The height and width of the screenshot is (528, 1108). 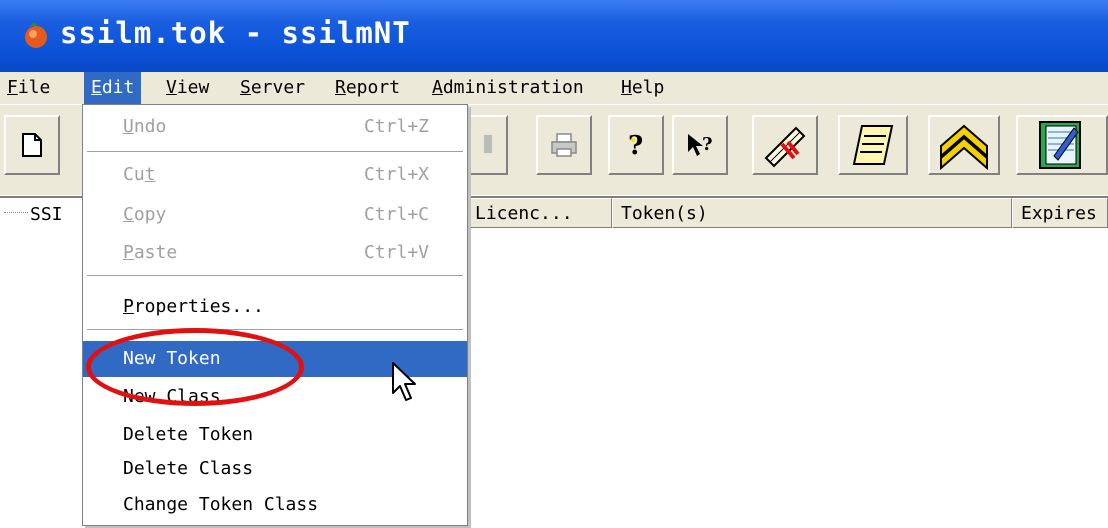 I want to click on print-icon, so click(x=564, y=145).